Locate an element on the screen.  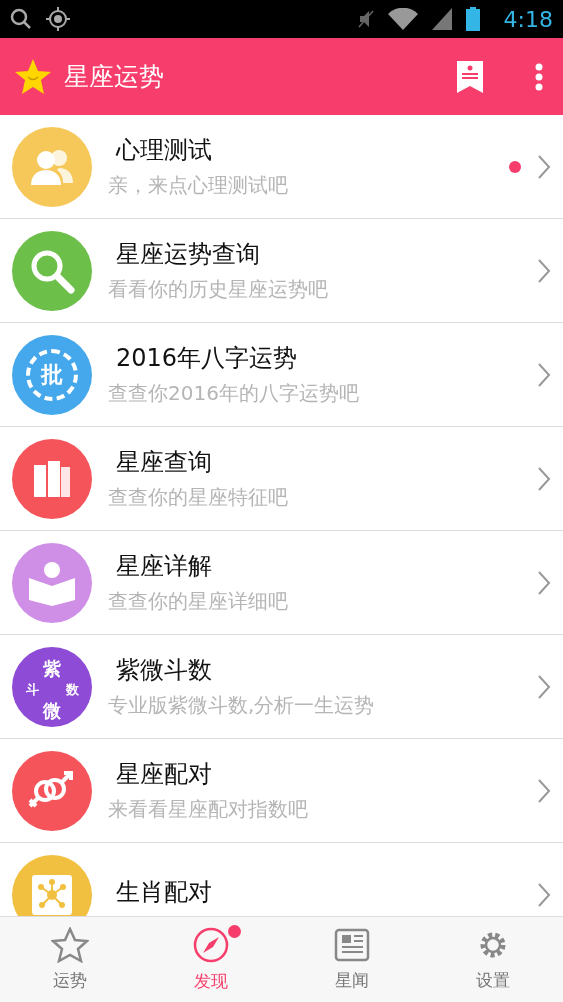
search-icon is located at coordinates (21, 19).